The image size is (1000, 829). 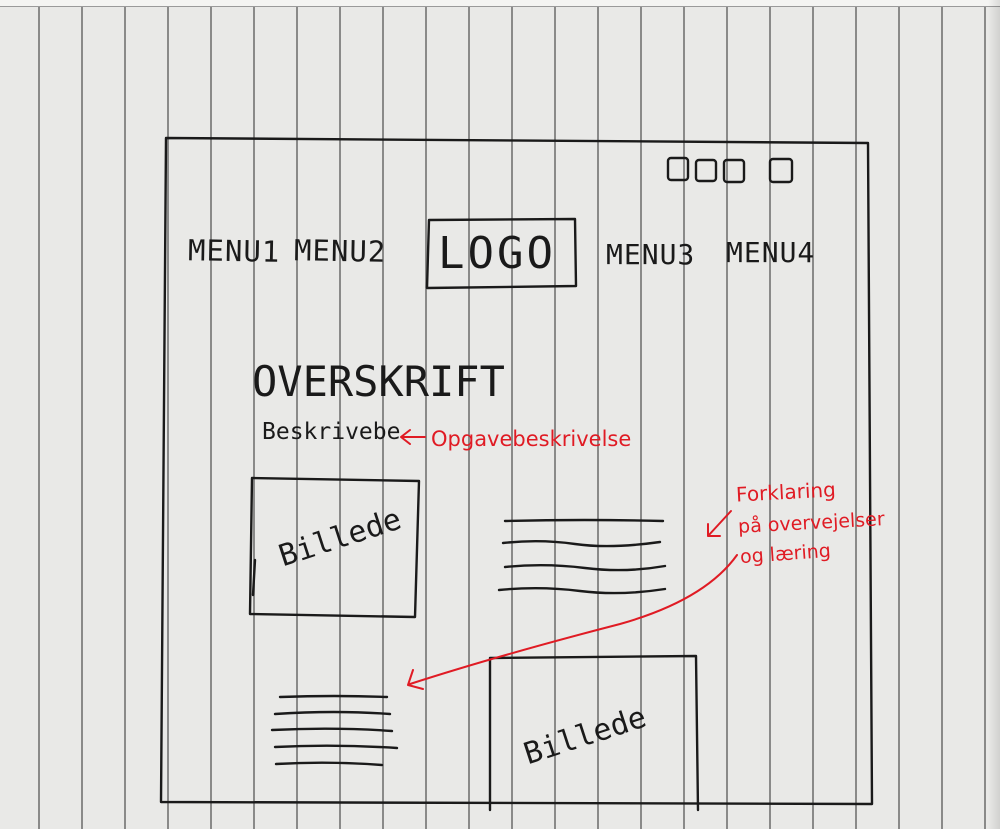 What do you see at coordinates (531, 439) in the screenshot?
I see `annotation-task-description: Opgavebeskrivelse` at bounding box center [531, 439].